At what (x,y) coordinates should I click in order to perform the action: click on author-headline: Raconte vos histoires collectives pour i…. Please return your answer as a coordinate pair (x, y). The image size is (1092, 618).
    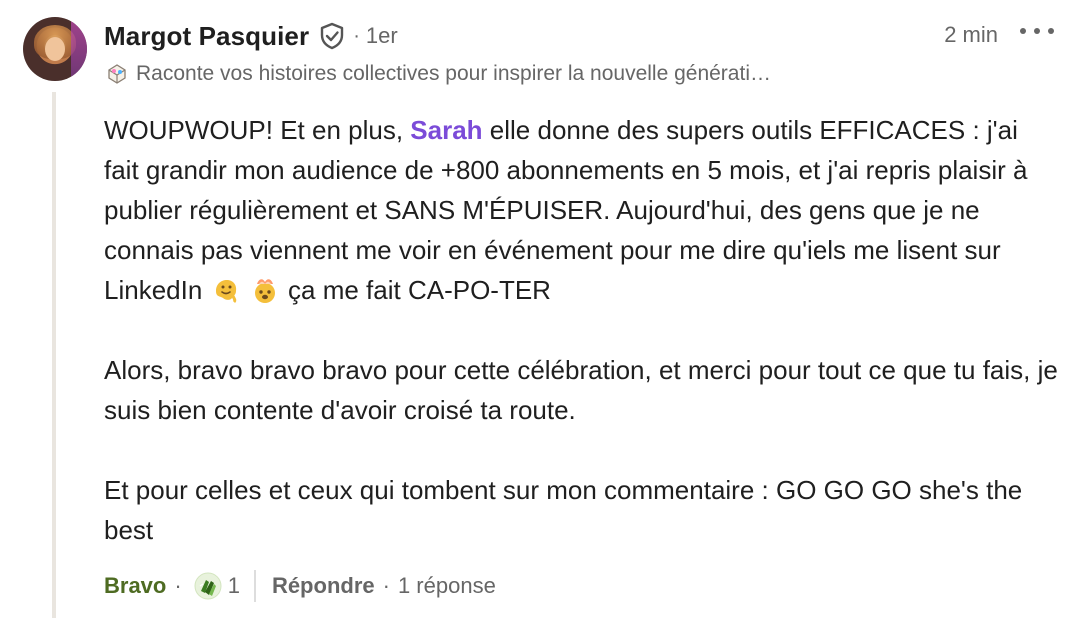
    Looking at the image, I should click on (516, 74).